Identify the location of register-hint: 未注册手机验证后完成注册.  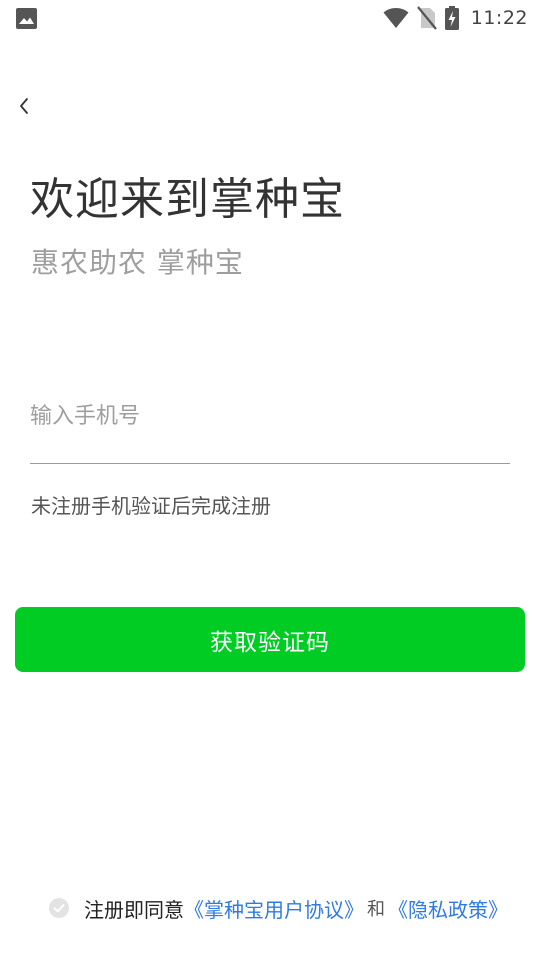
(151, 506).